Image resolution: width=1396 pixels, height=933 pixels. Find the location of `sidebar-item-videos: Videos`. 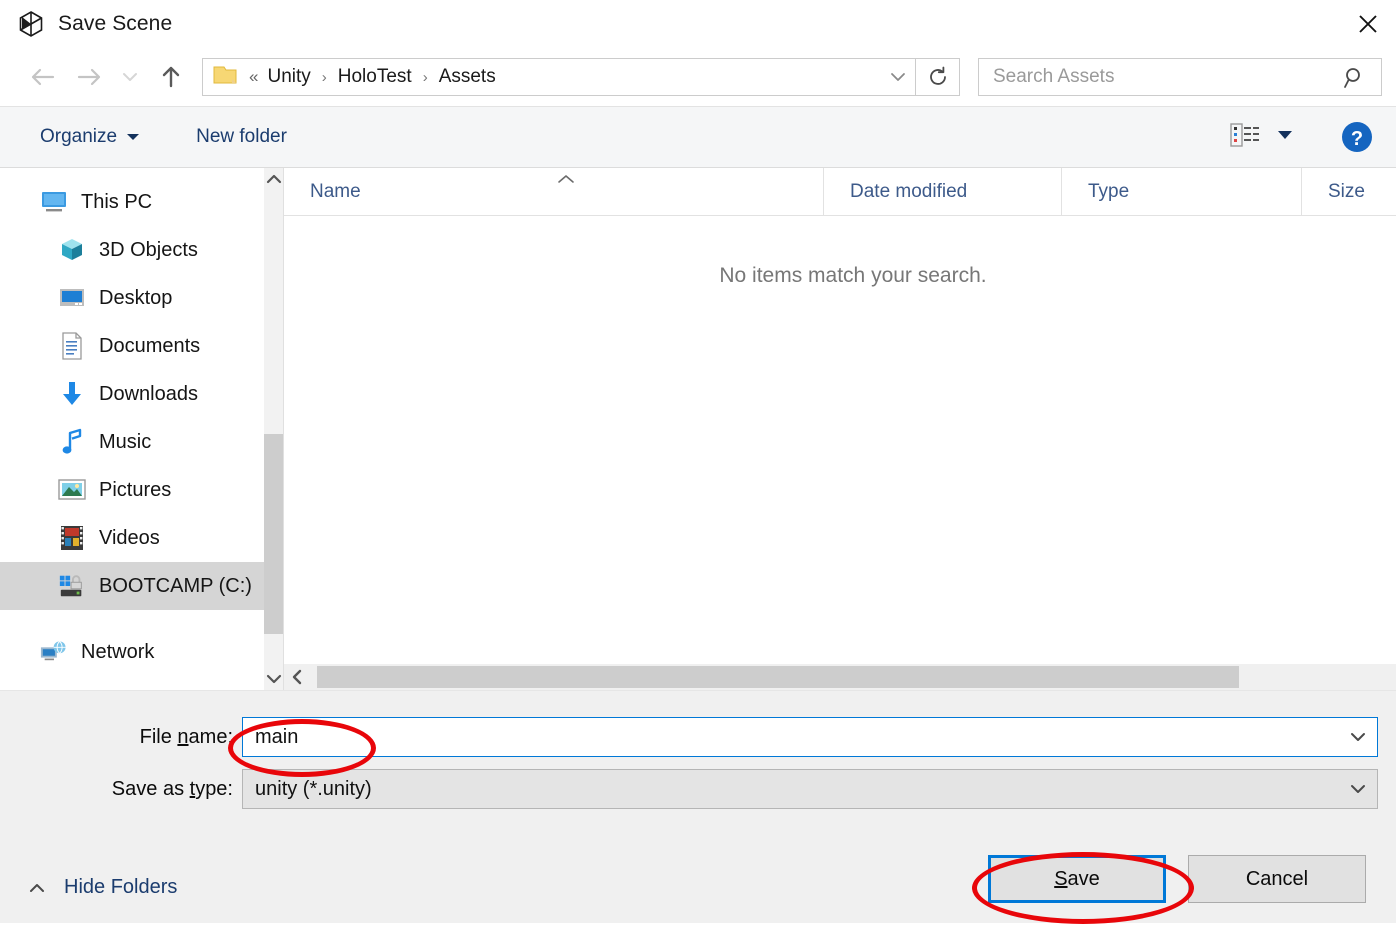

sidebar-item-videos: Videos is located at coordinates (141, 538).